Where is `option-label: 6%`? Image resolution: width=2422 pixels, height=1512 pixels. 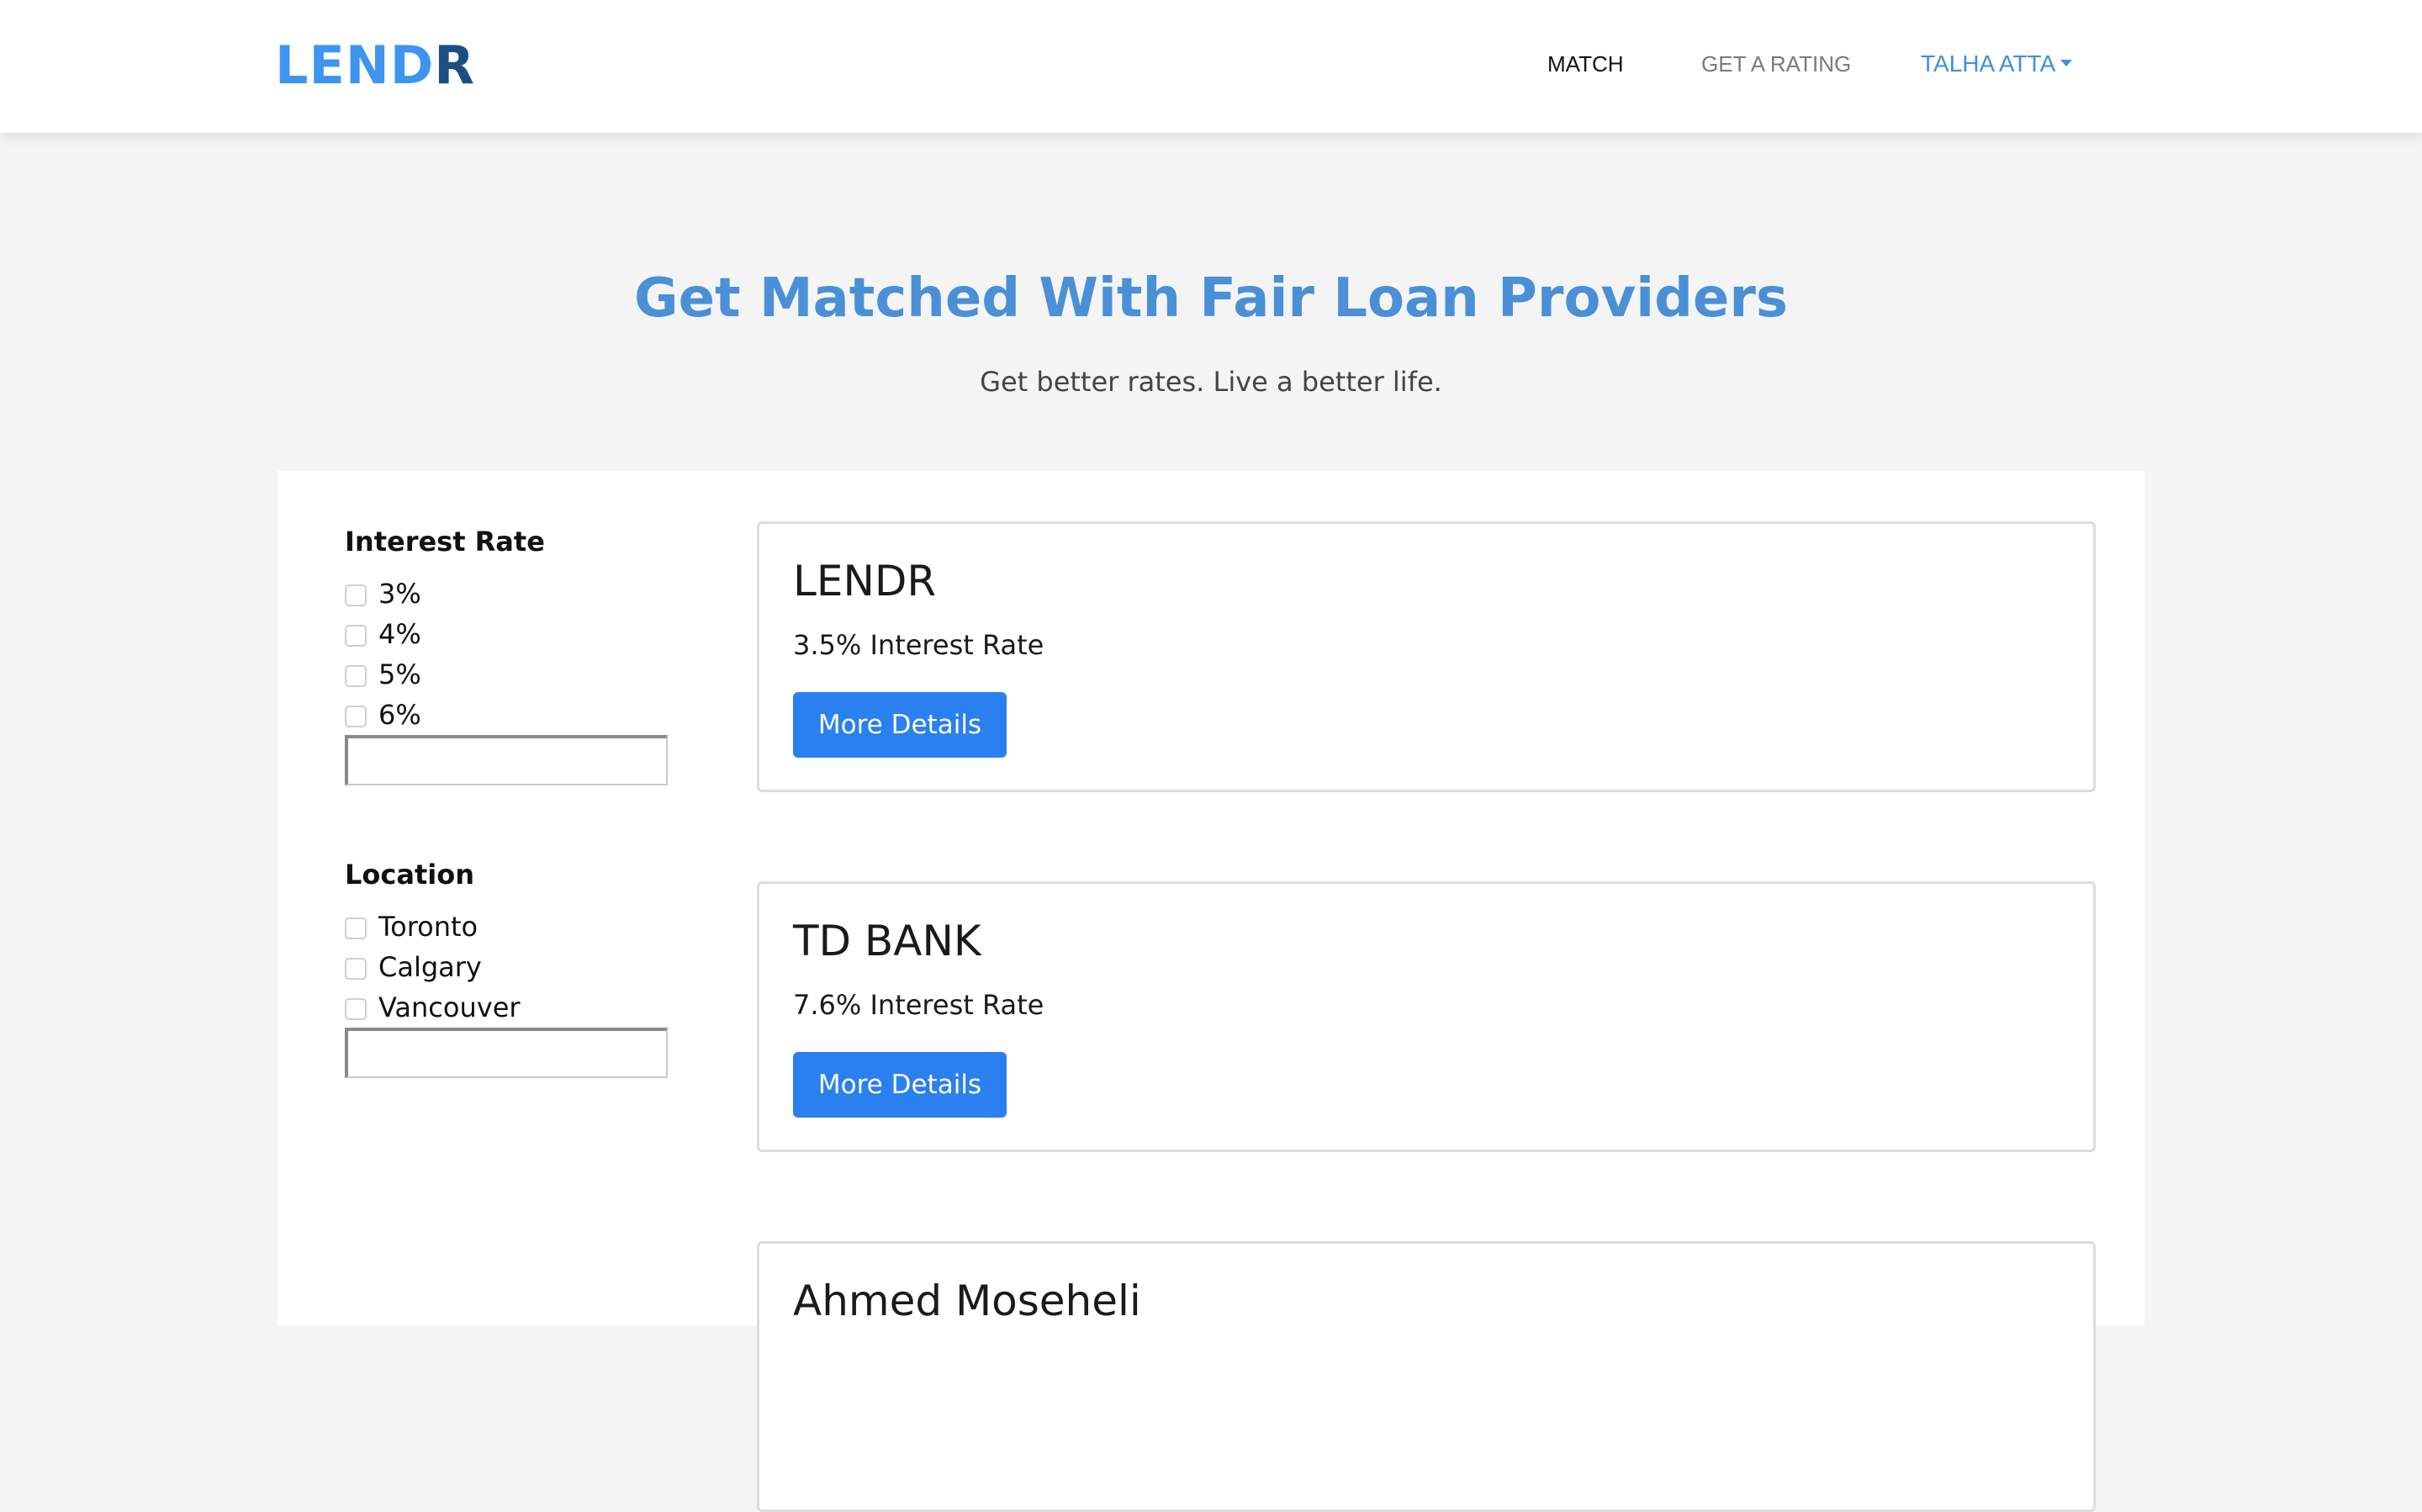
option-label: 6% is located at coordinates (399, 715).